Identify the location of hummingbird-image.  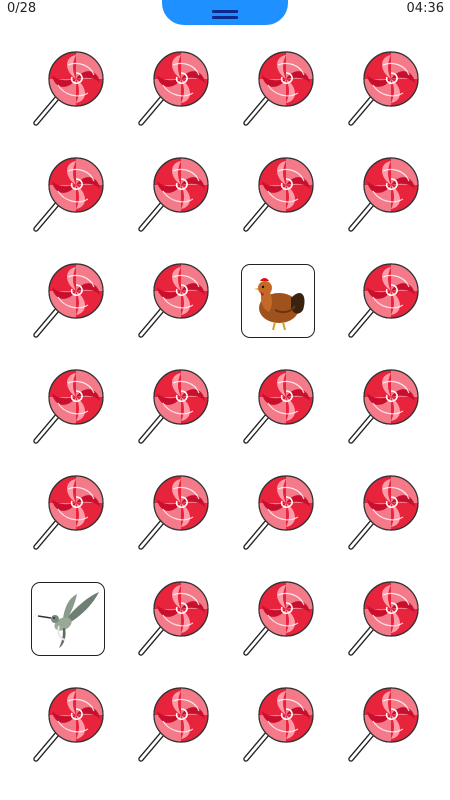
(67, 619).